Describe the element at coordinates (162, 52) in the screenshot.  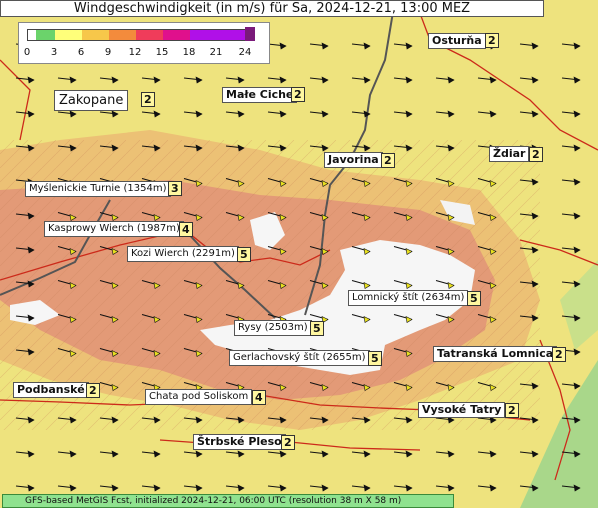
I see `legend-tick: 15` at that location.